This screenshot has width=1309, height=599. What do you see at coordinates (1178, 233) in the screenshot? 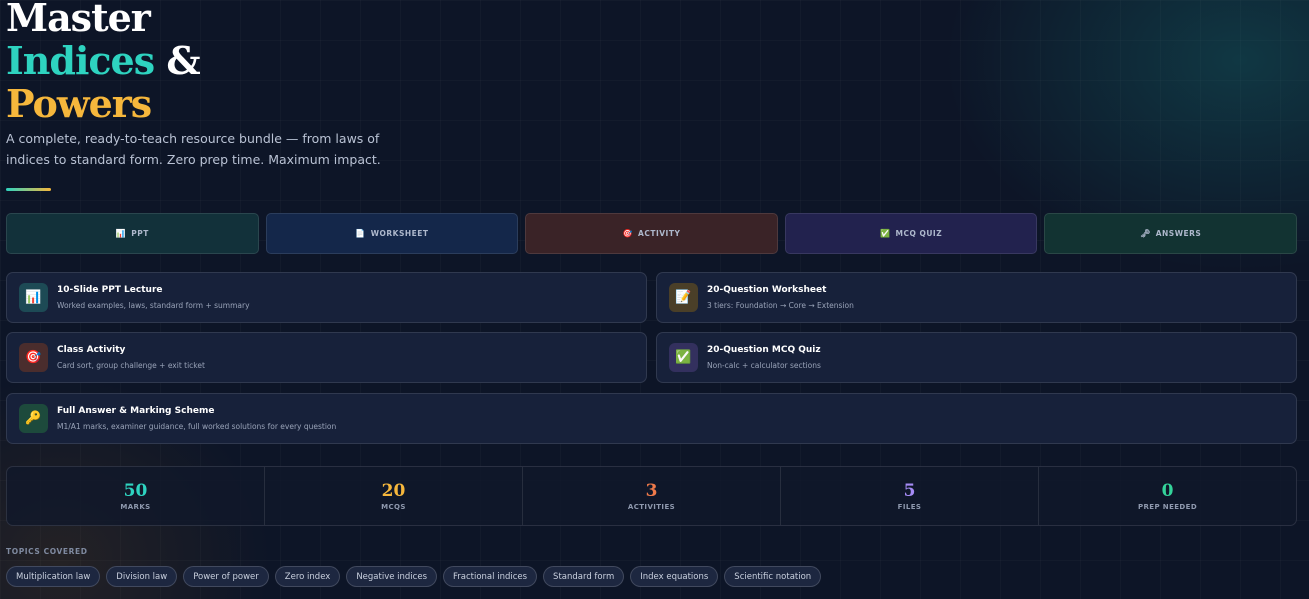
I see `tab-label: ANSWERS` at bounding box center [1178, 233].